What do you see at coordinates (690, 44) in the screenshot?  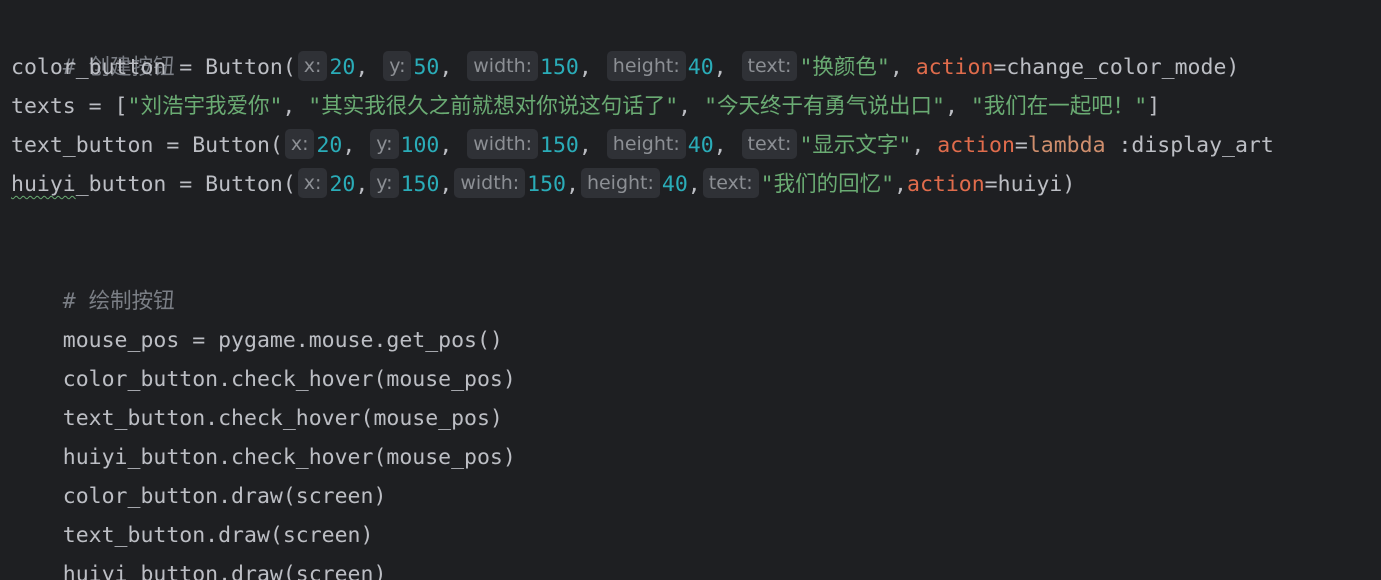 I see `code-line-comment-create: # 创建按钮` at bounding box center [690, 44].